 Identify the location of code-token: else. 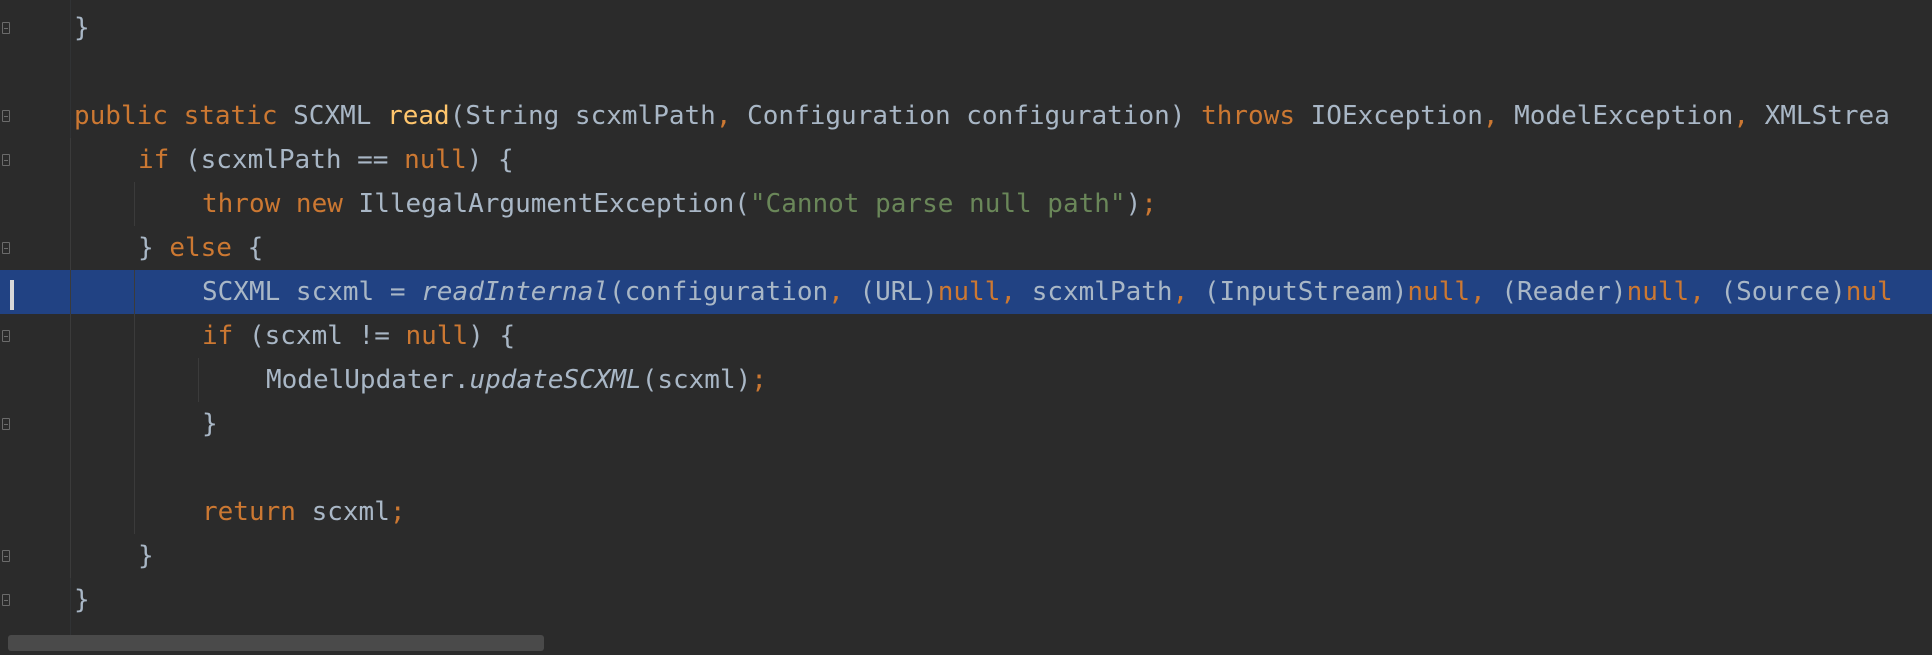
(208, 248).